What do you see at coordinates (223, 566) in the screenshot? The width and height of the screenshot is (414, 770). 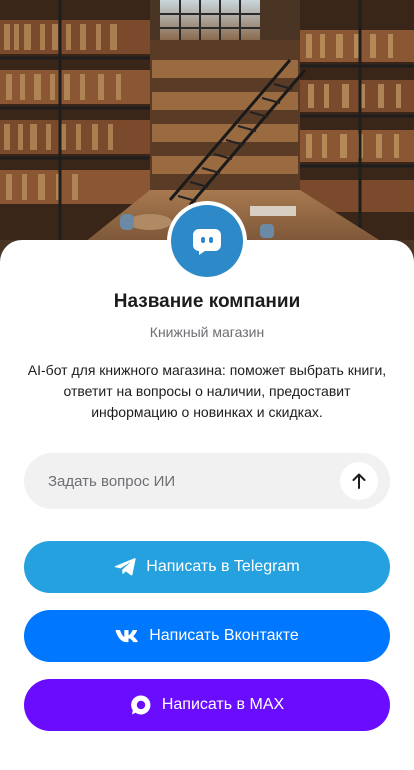 I see `write-telegram-label: Написать в Telegram` at bounding box center [223, 566].